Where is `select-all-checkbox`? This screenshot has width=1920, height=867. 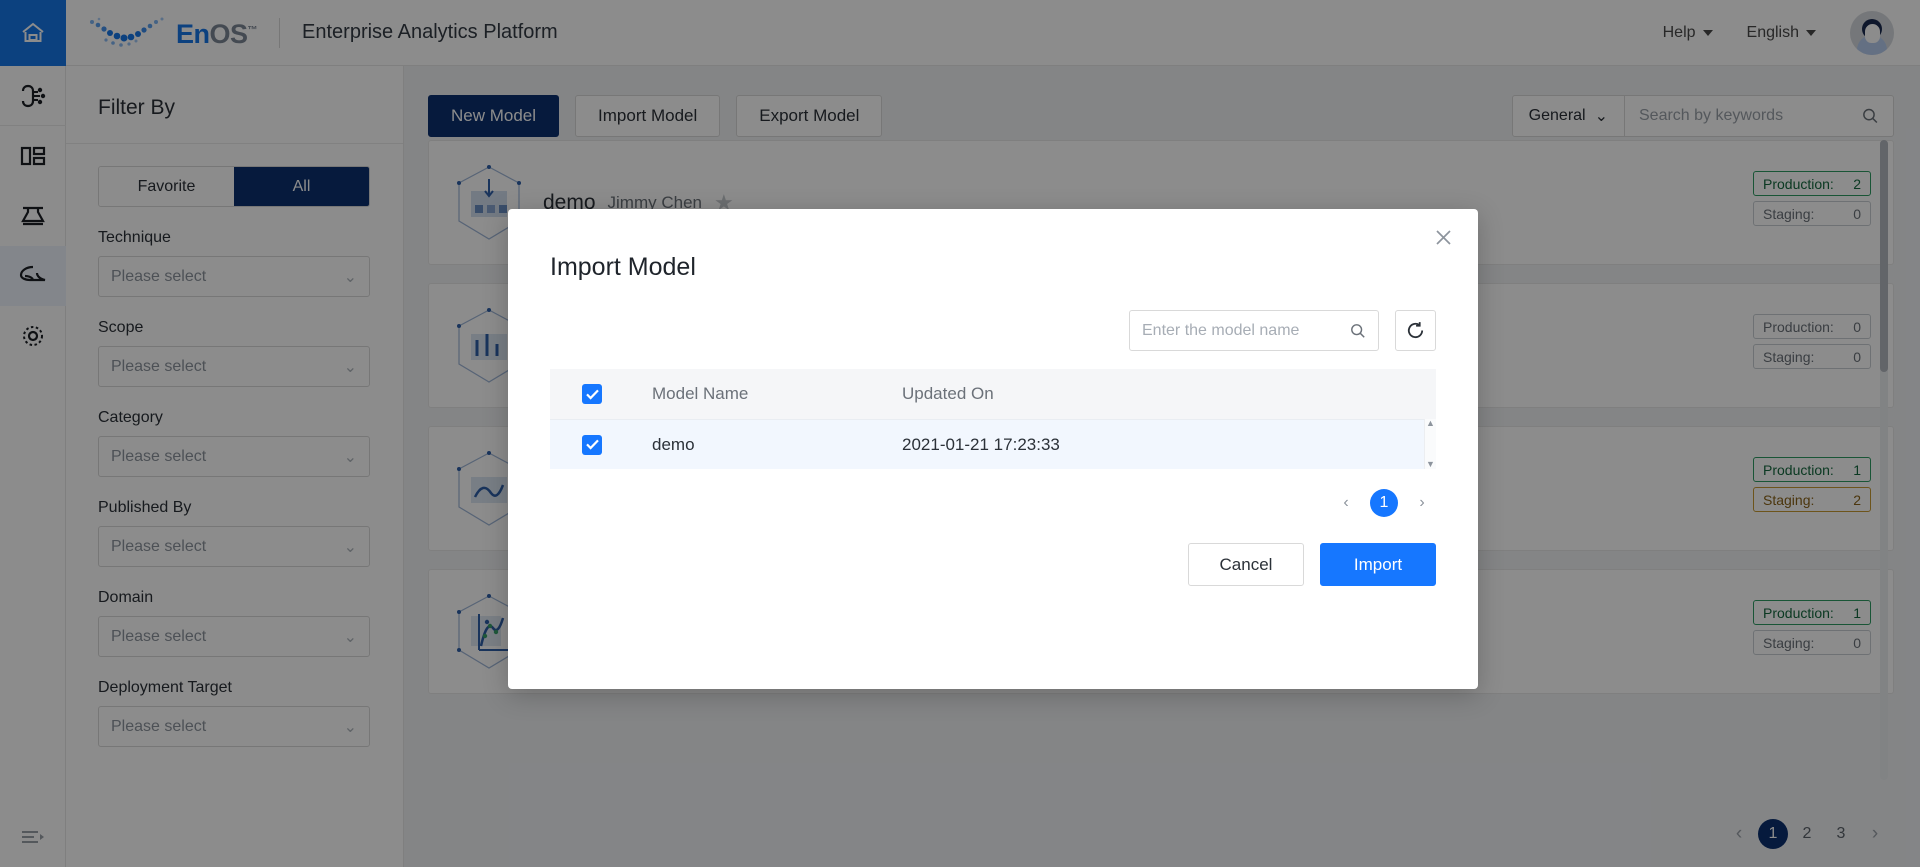 select-all-checkbox is located at coordinates (592, 394).